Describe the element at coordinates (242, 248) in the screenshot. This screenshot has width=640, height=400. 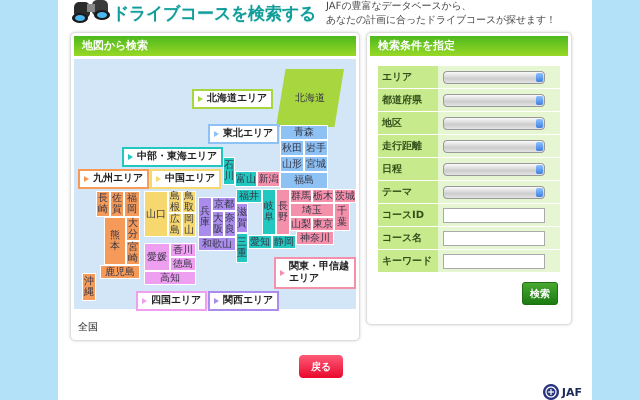
I see `prefecture-region: 三重` at that location.